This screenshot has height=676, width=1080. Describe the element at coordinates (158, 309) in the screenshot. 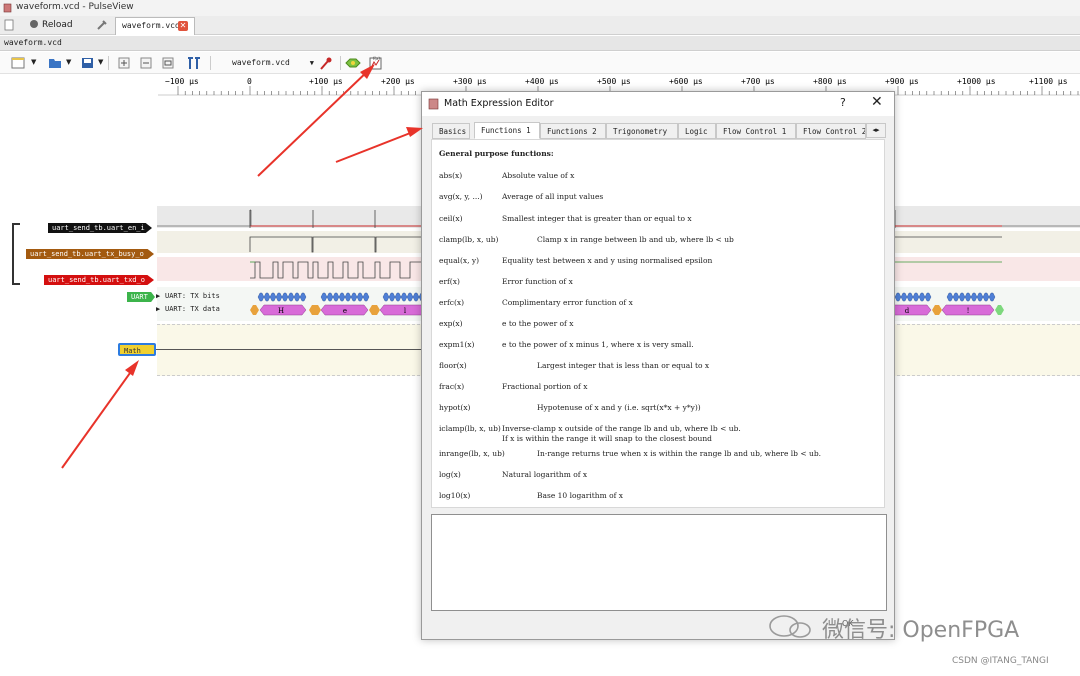

I see `expand-data-icon: ▶` at that location.